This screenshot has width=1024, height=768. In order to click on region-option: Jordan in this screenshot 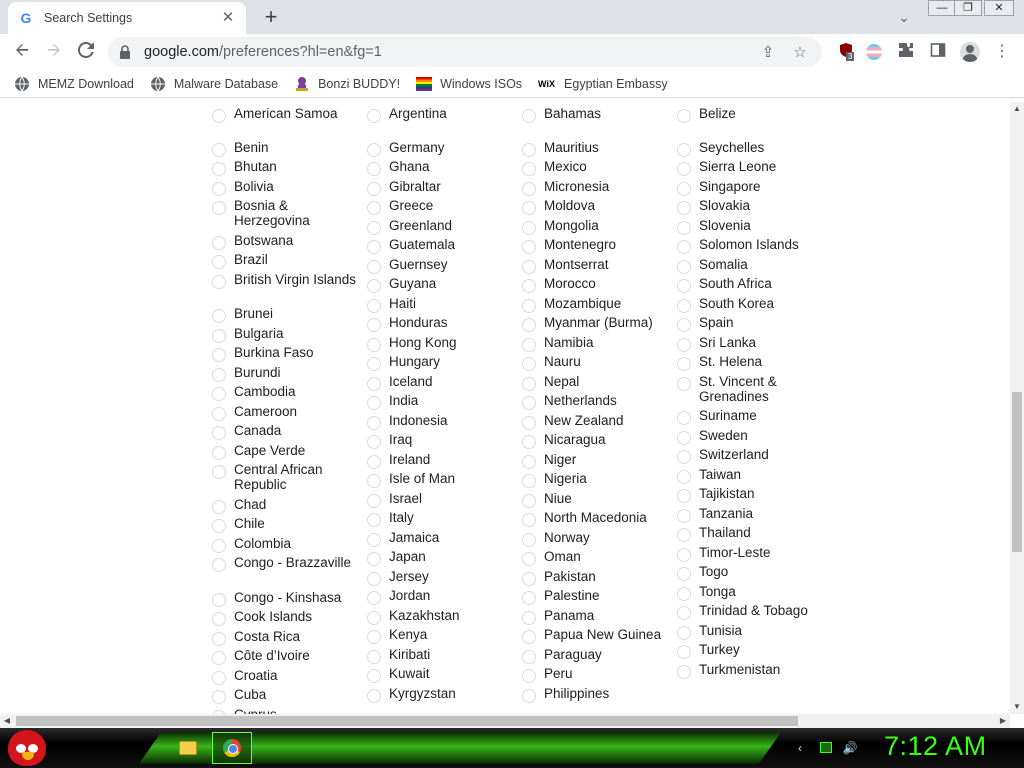, I will do `click(440, 598)`.